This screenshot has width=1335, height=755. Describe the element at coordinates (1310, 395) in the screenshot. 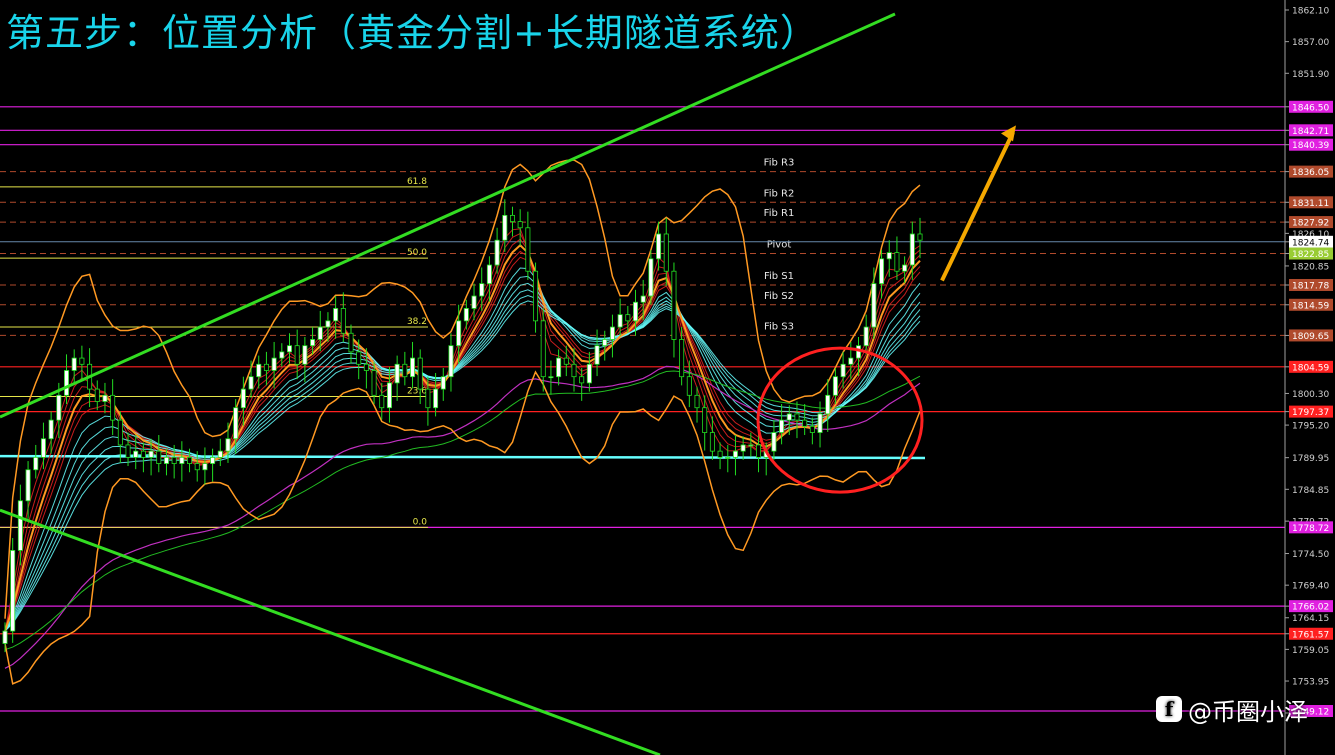

I see `tick-label: 1800.30` at that location.